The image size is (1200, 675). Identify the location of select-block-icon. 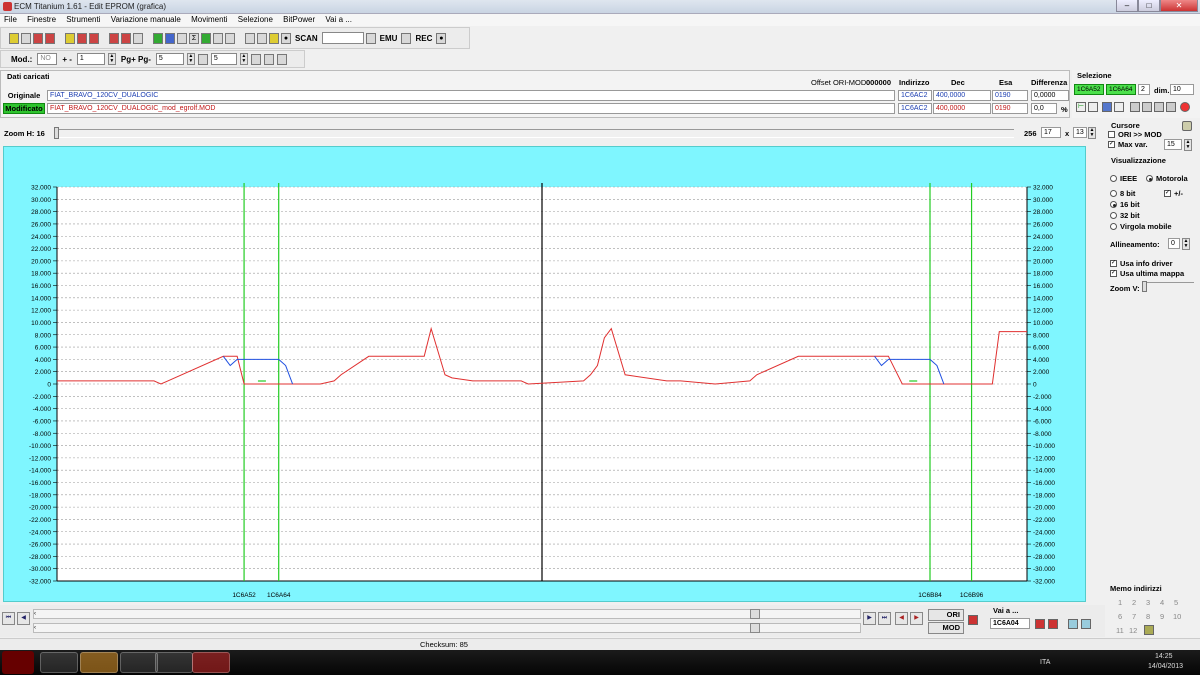
(1107, 107).